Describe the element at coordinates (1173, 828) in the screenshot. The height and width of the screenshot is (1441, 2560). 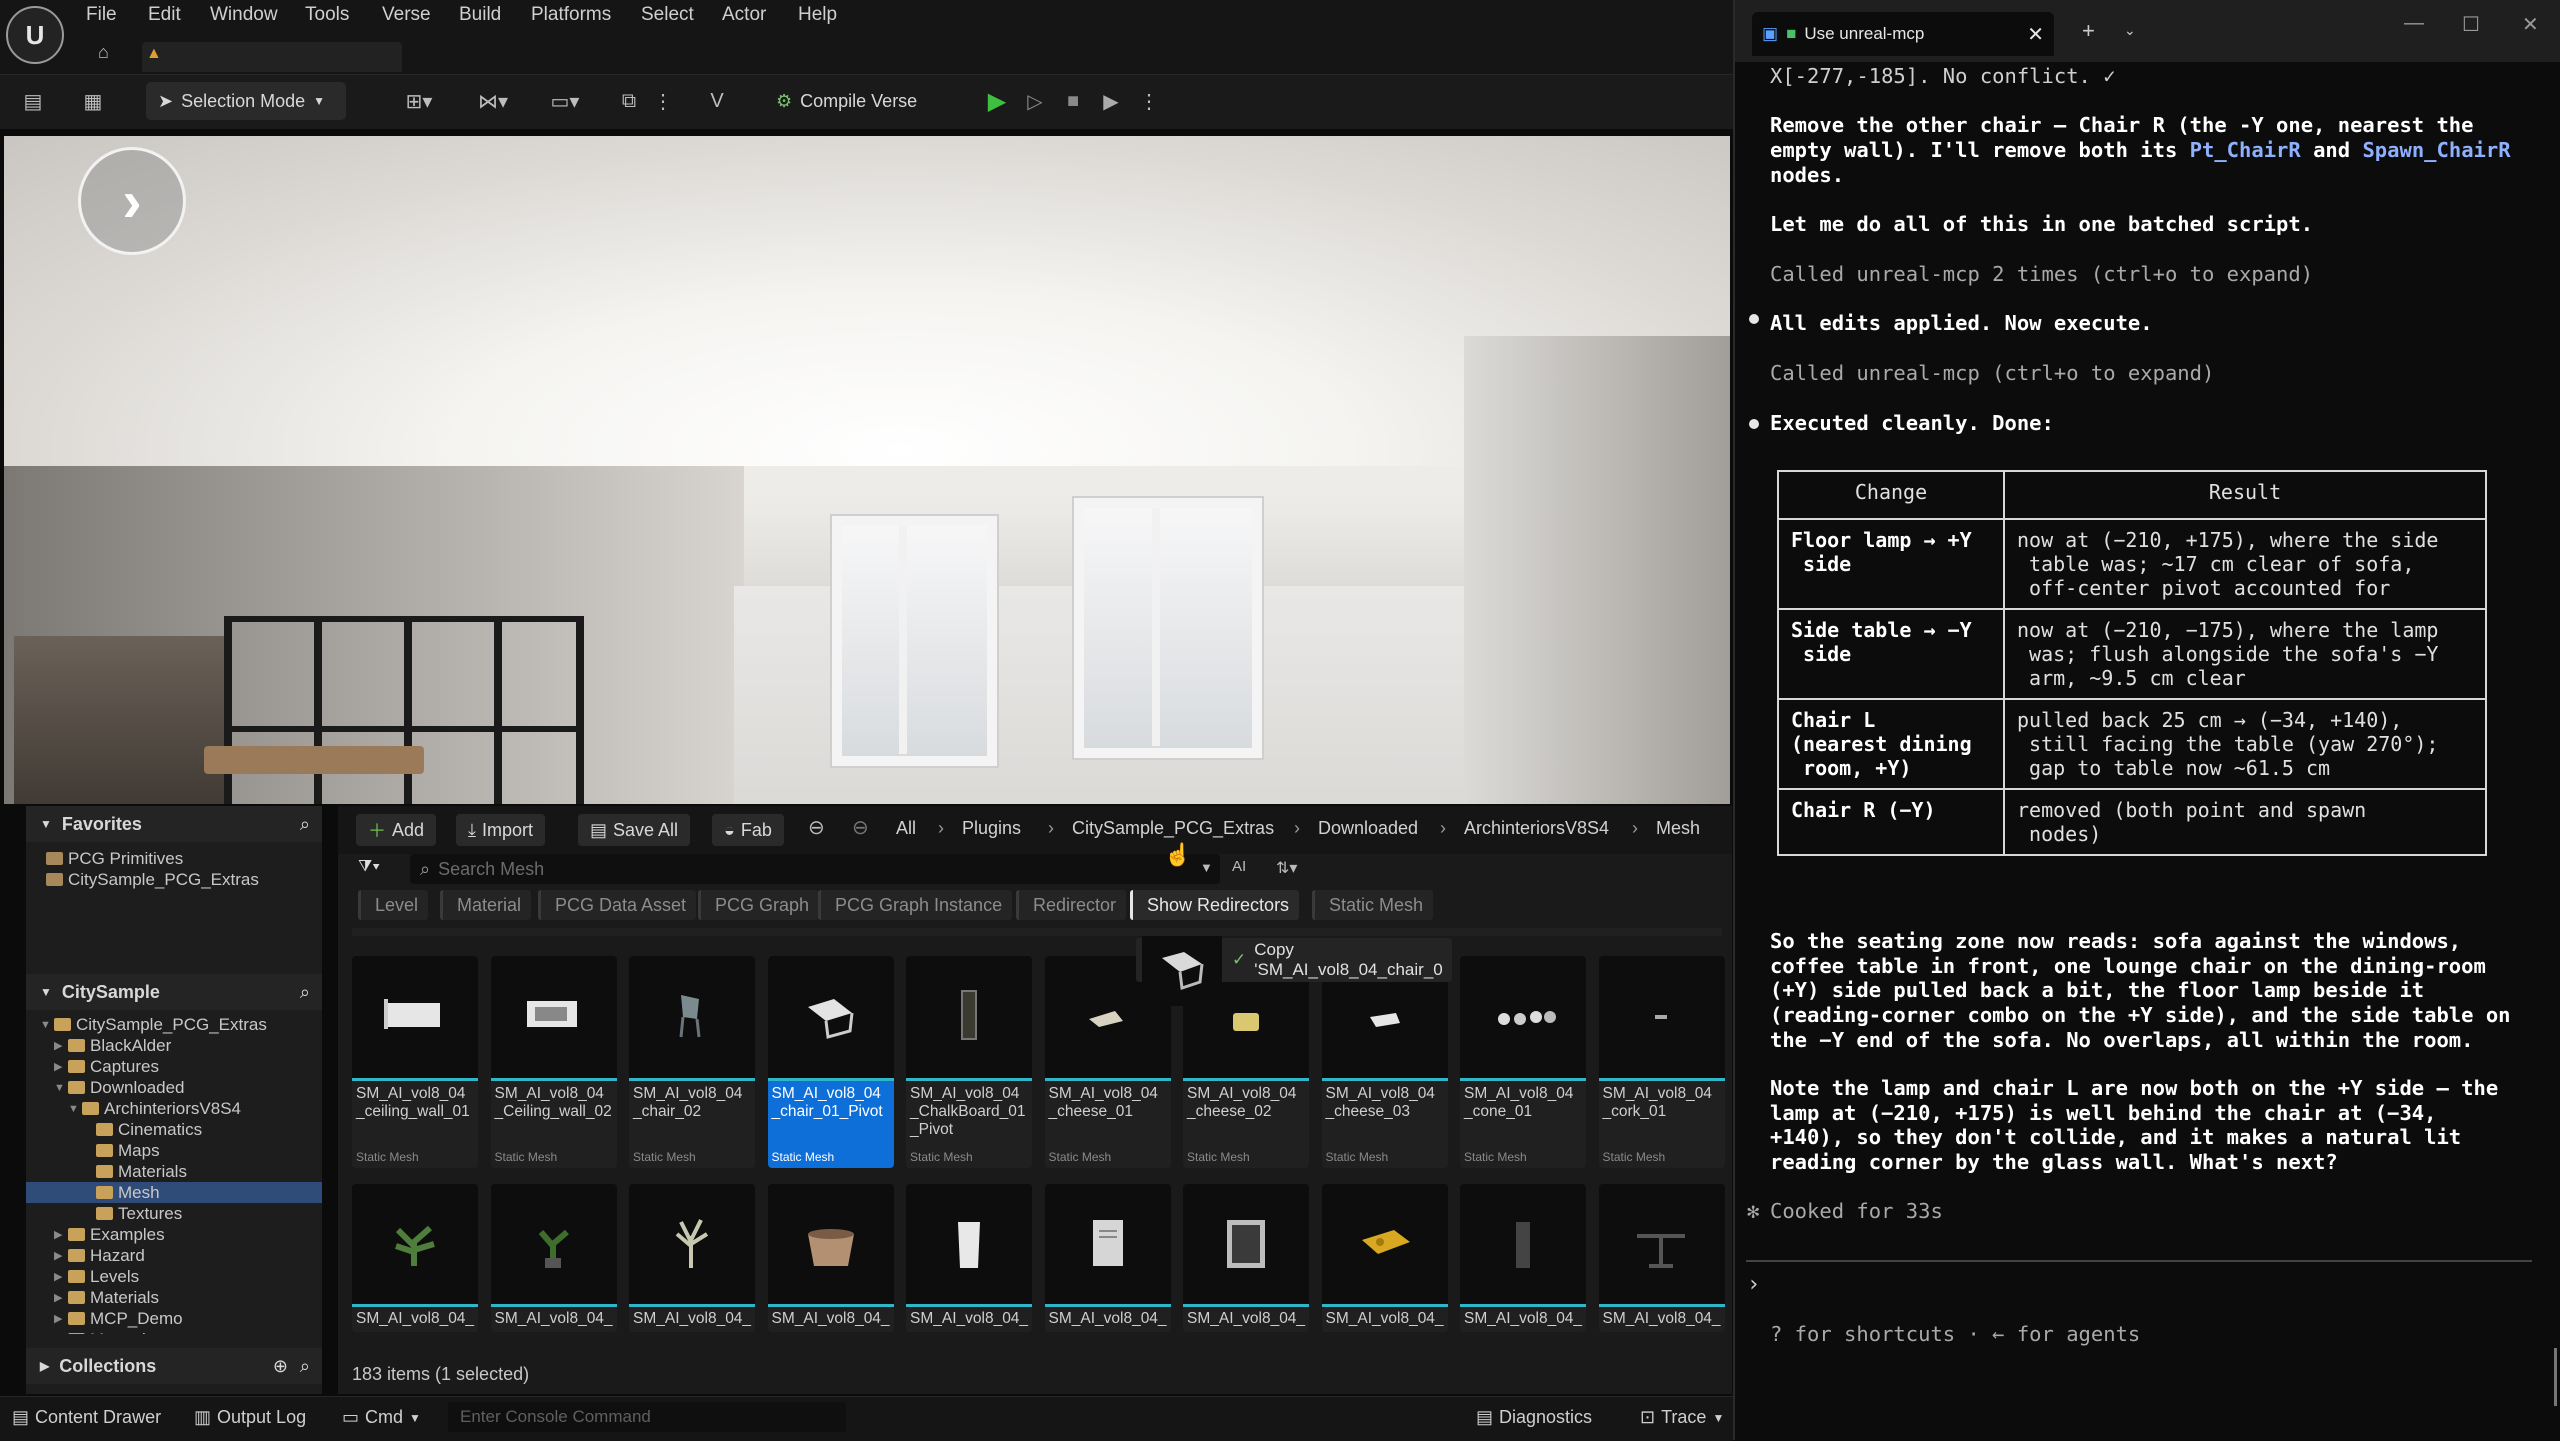
I see `breadcrumb-item: CitySample_PCG_Extras` at that location.